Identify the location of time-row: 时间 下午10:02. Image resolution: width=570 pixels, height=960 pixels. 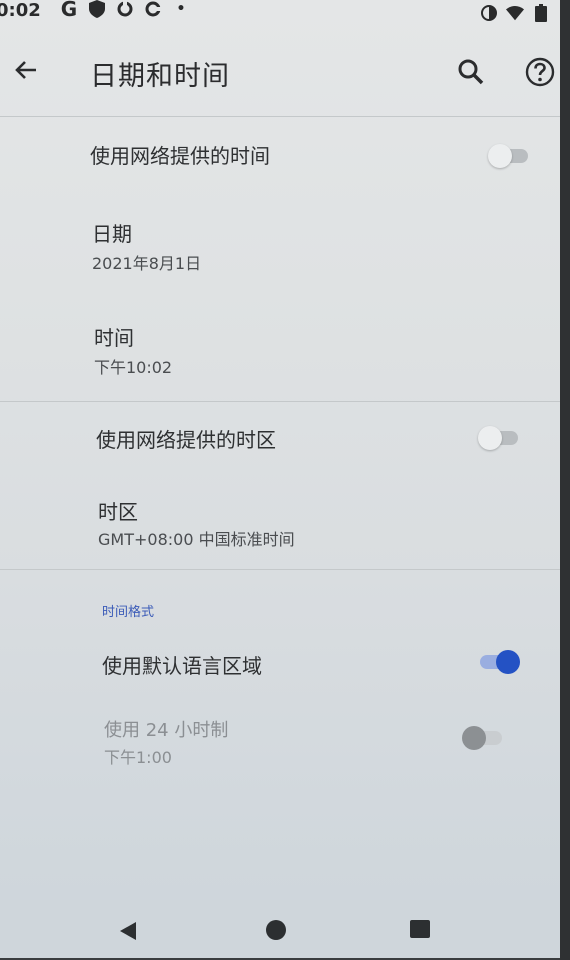
(280, 350).